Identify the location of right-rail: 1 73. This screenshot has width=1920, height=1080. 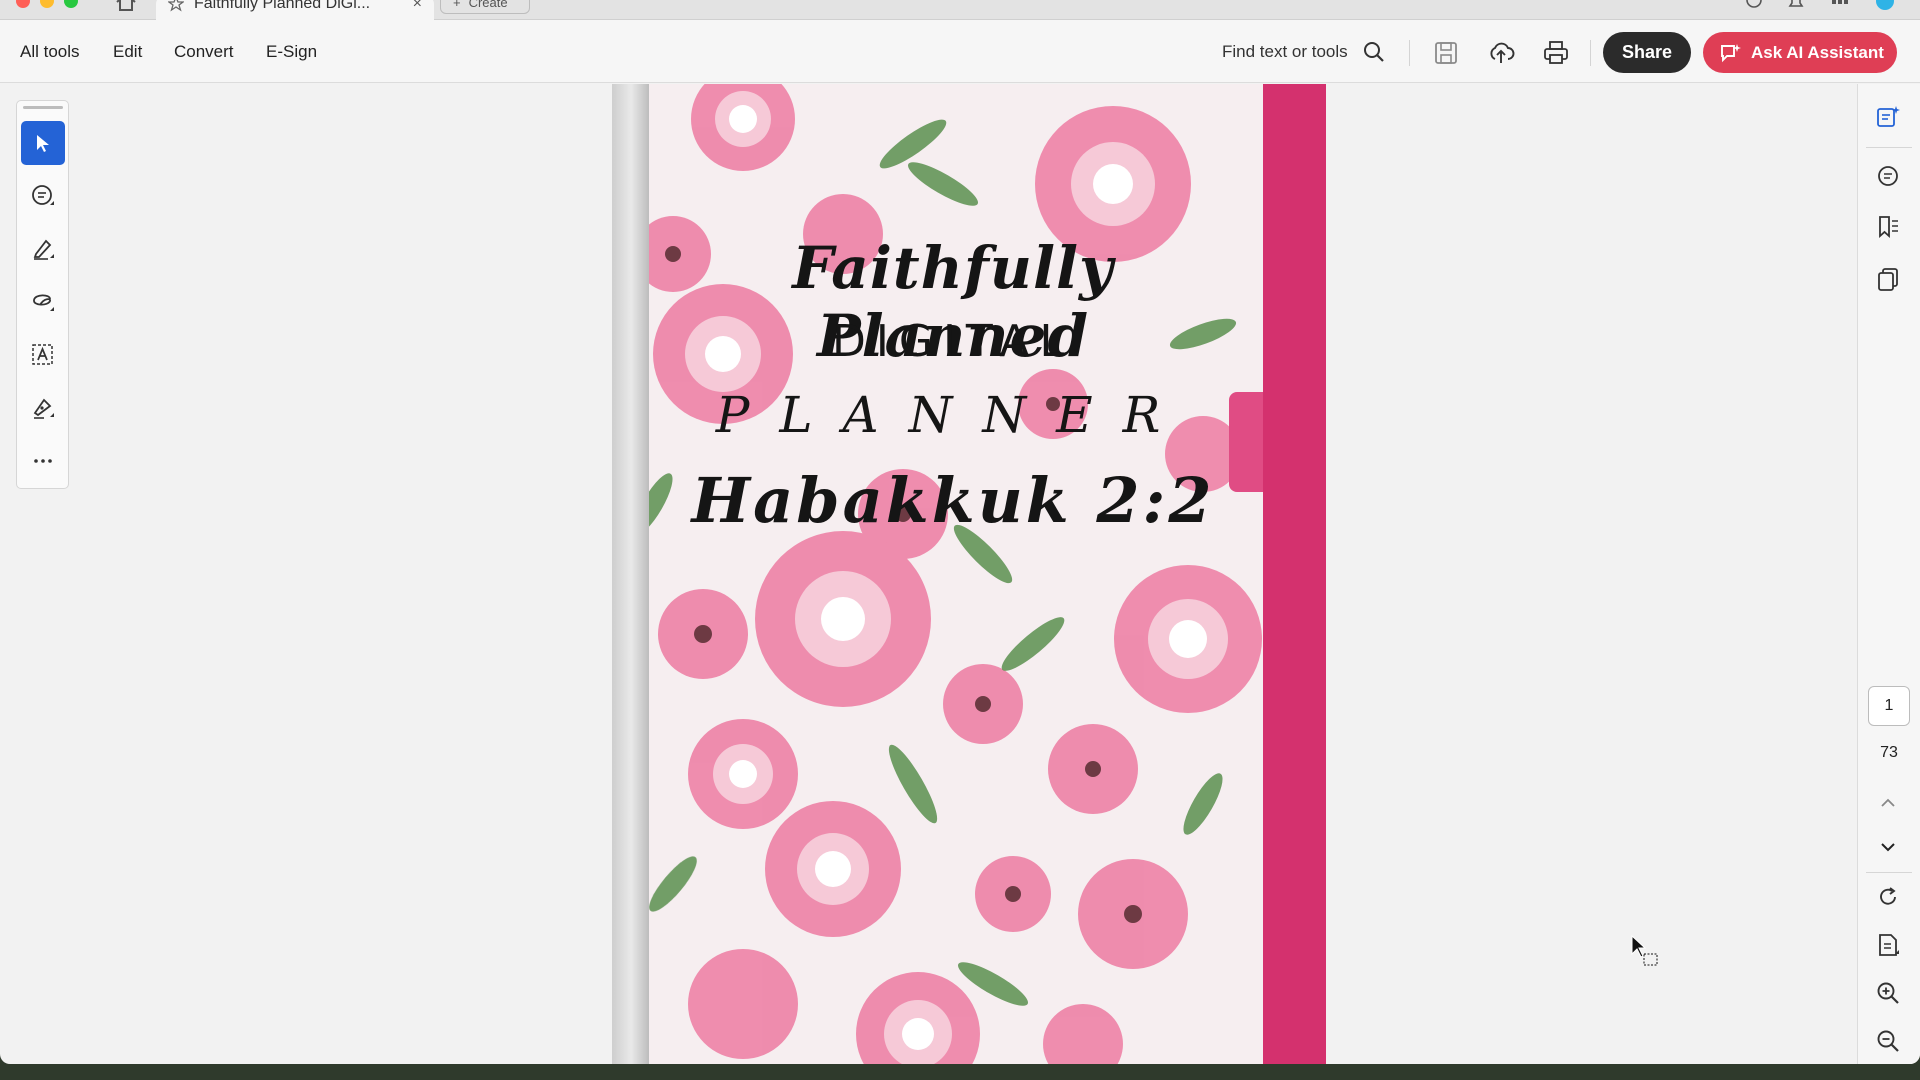
(1888, 574).